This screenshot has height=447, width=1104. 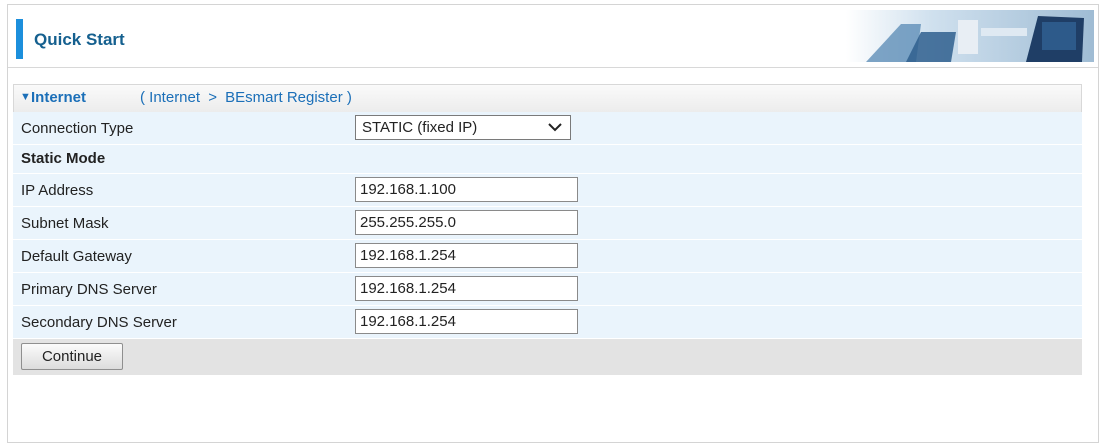 I want to click on connection-type-row: Connection Type STATIC (fixed IP), so click(x=547, y=128).